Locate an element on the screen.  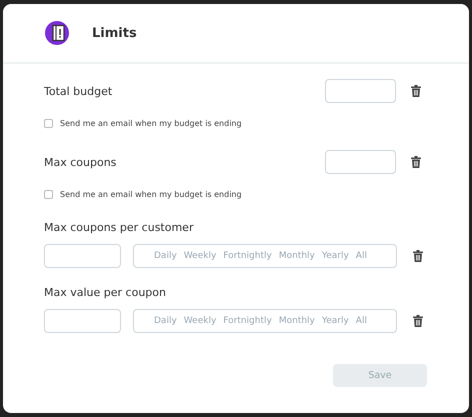
dialog-title: Limits is located at coordinates (114, 33).